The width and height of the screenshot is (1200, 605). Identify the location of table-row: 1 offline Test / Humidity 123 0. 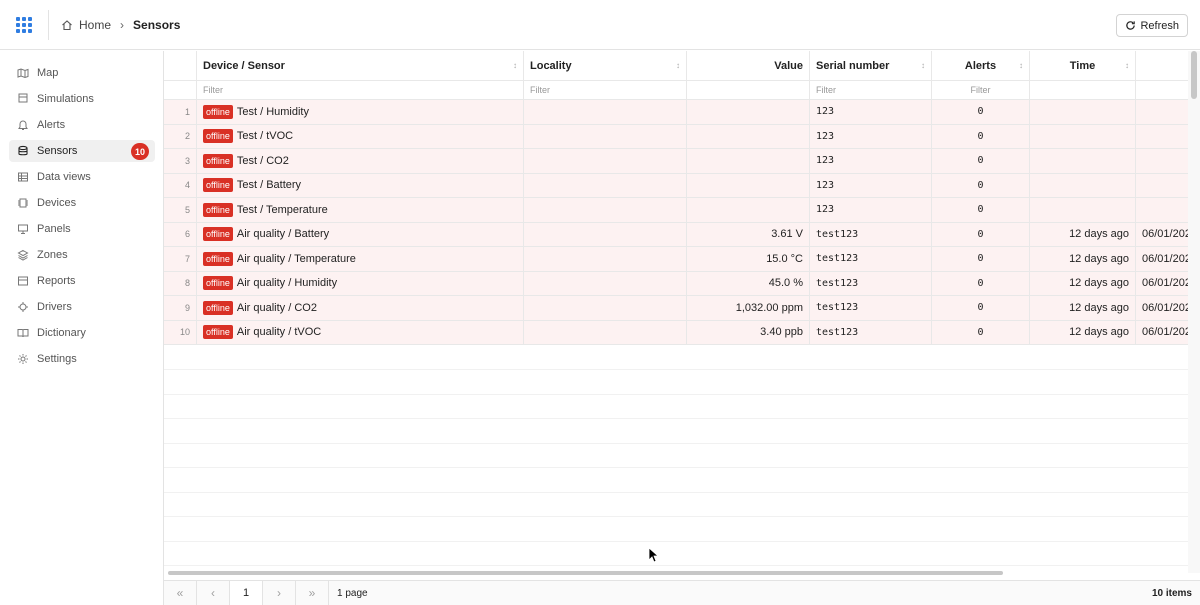
(682, 112).